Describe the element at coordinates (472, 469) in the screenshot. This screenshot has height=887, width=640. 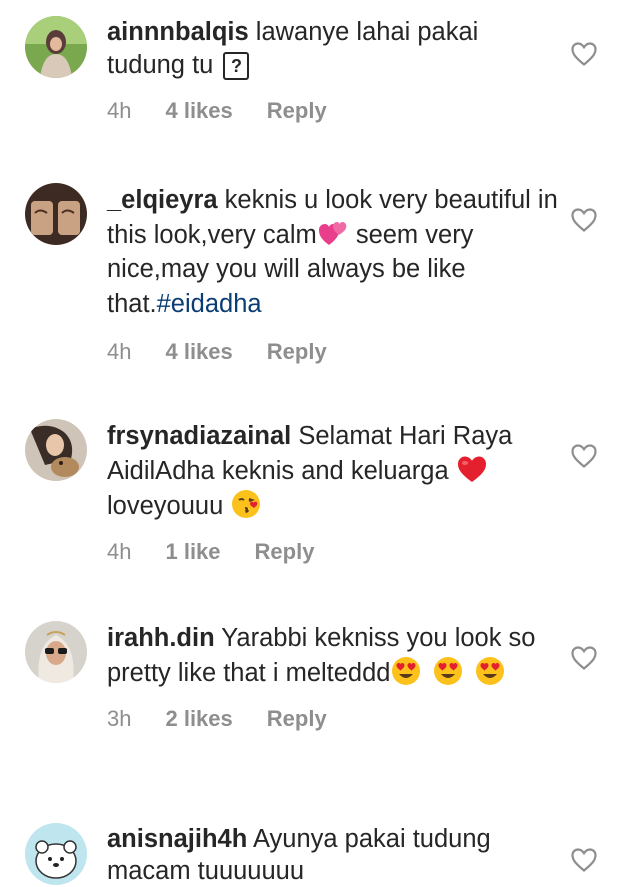
I see `red-heart-emoji-icon` at that location.